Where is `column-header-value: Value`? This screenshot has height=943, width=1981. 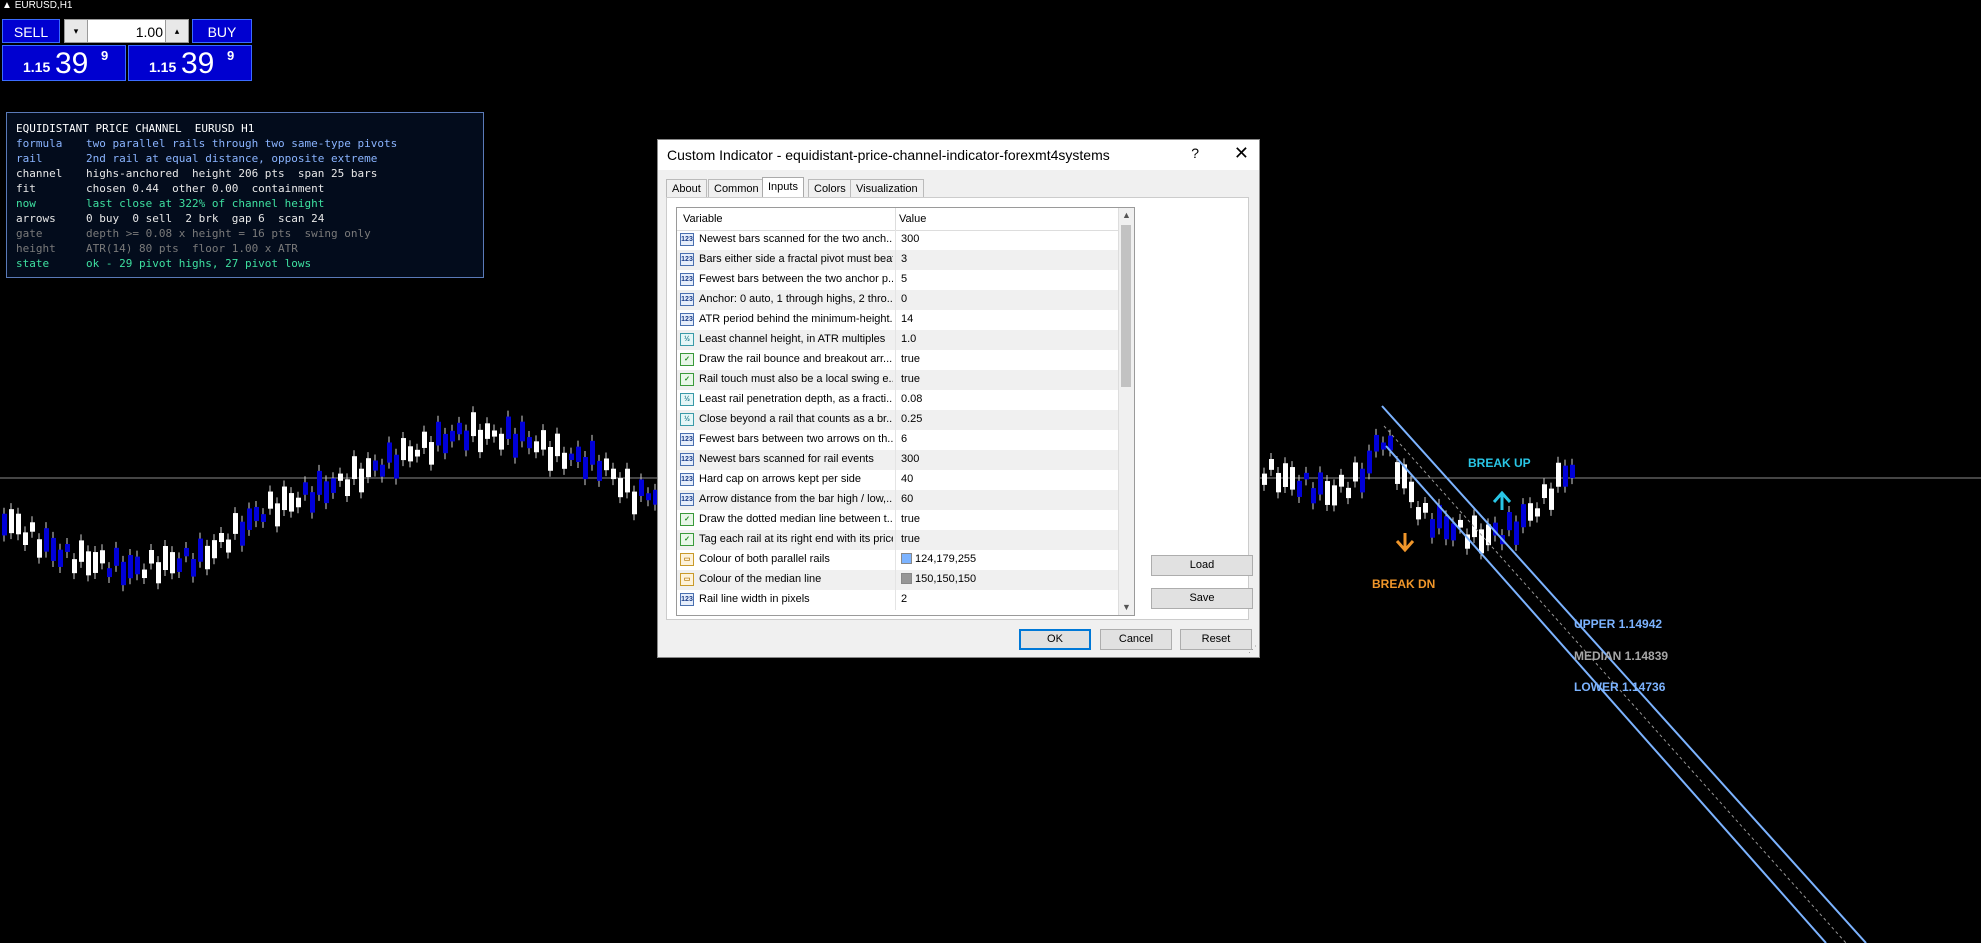 column-header-value: Value is located at coordinates (912, 219).